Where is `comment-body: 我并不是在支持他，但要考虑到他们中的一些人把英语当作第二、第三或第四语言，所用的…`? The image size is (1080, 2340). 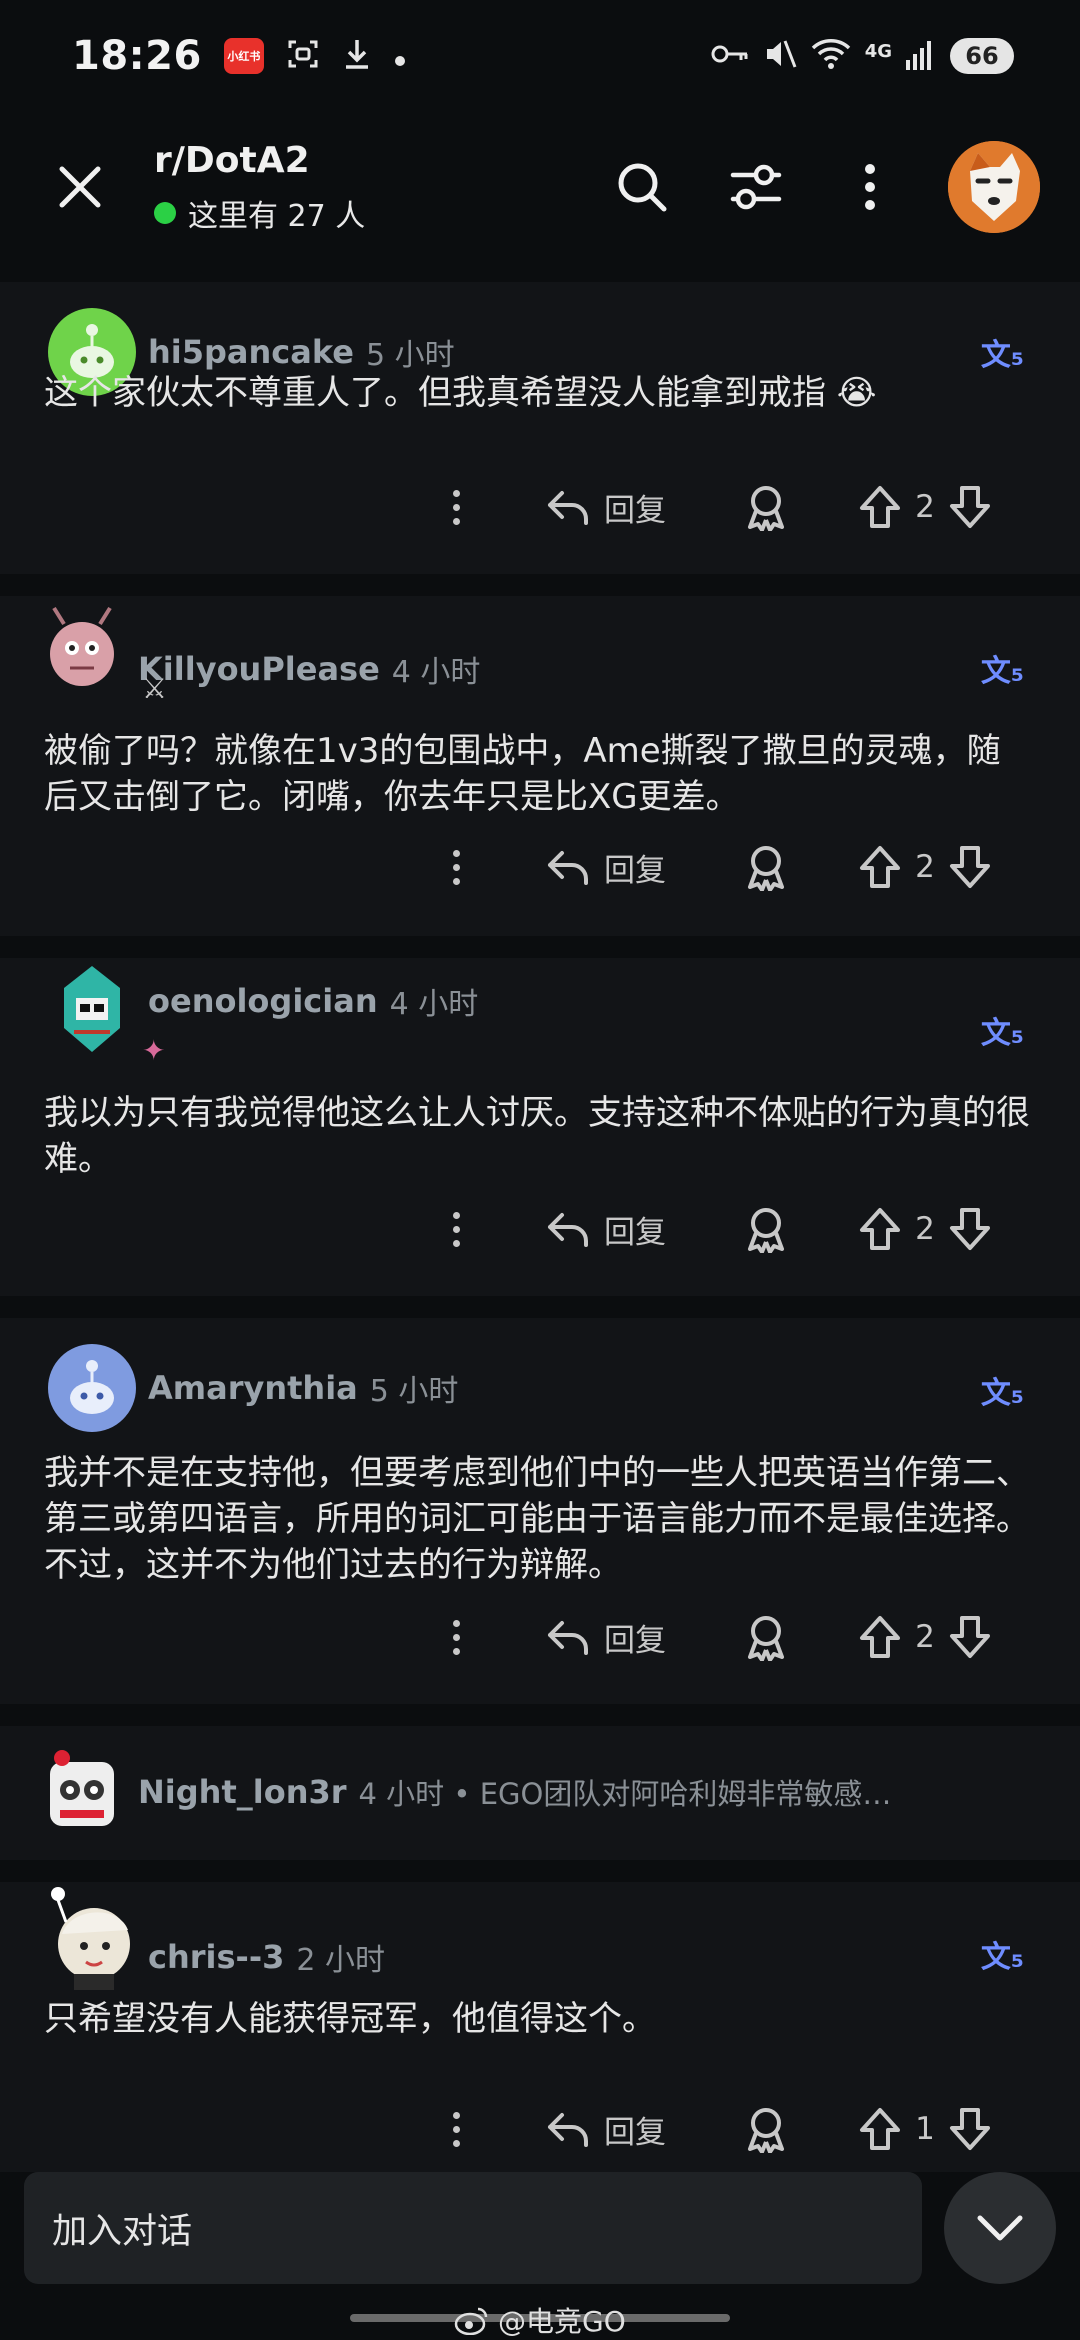
comment-body: 我并不是在支持他，但要考虑到他们中的一些人把英语当作第二、第三或第四语言，所用的… is located at coordinates (537, 1519).